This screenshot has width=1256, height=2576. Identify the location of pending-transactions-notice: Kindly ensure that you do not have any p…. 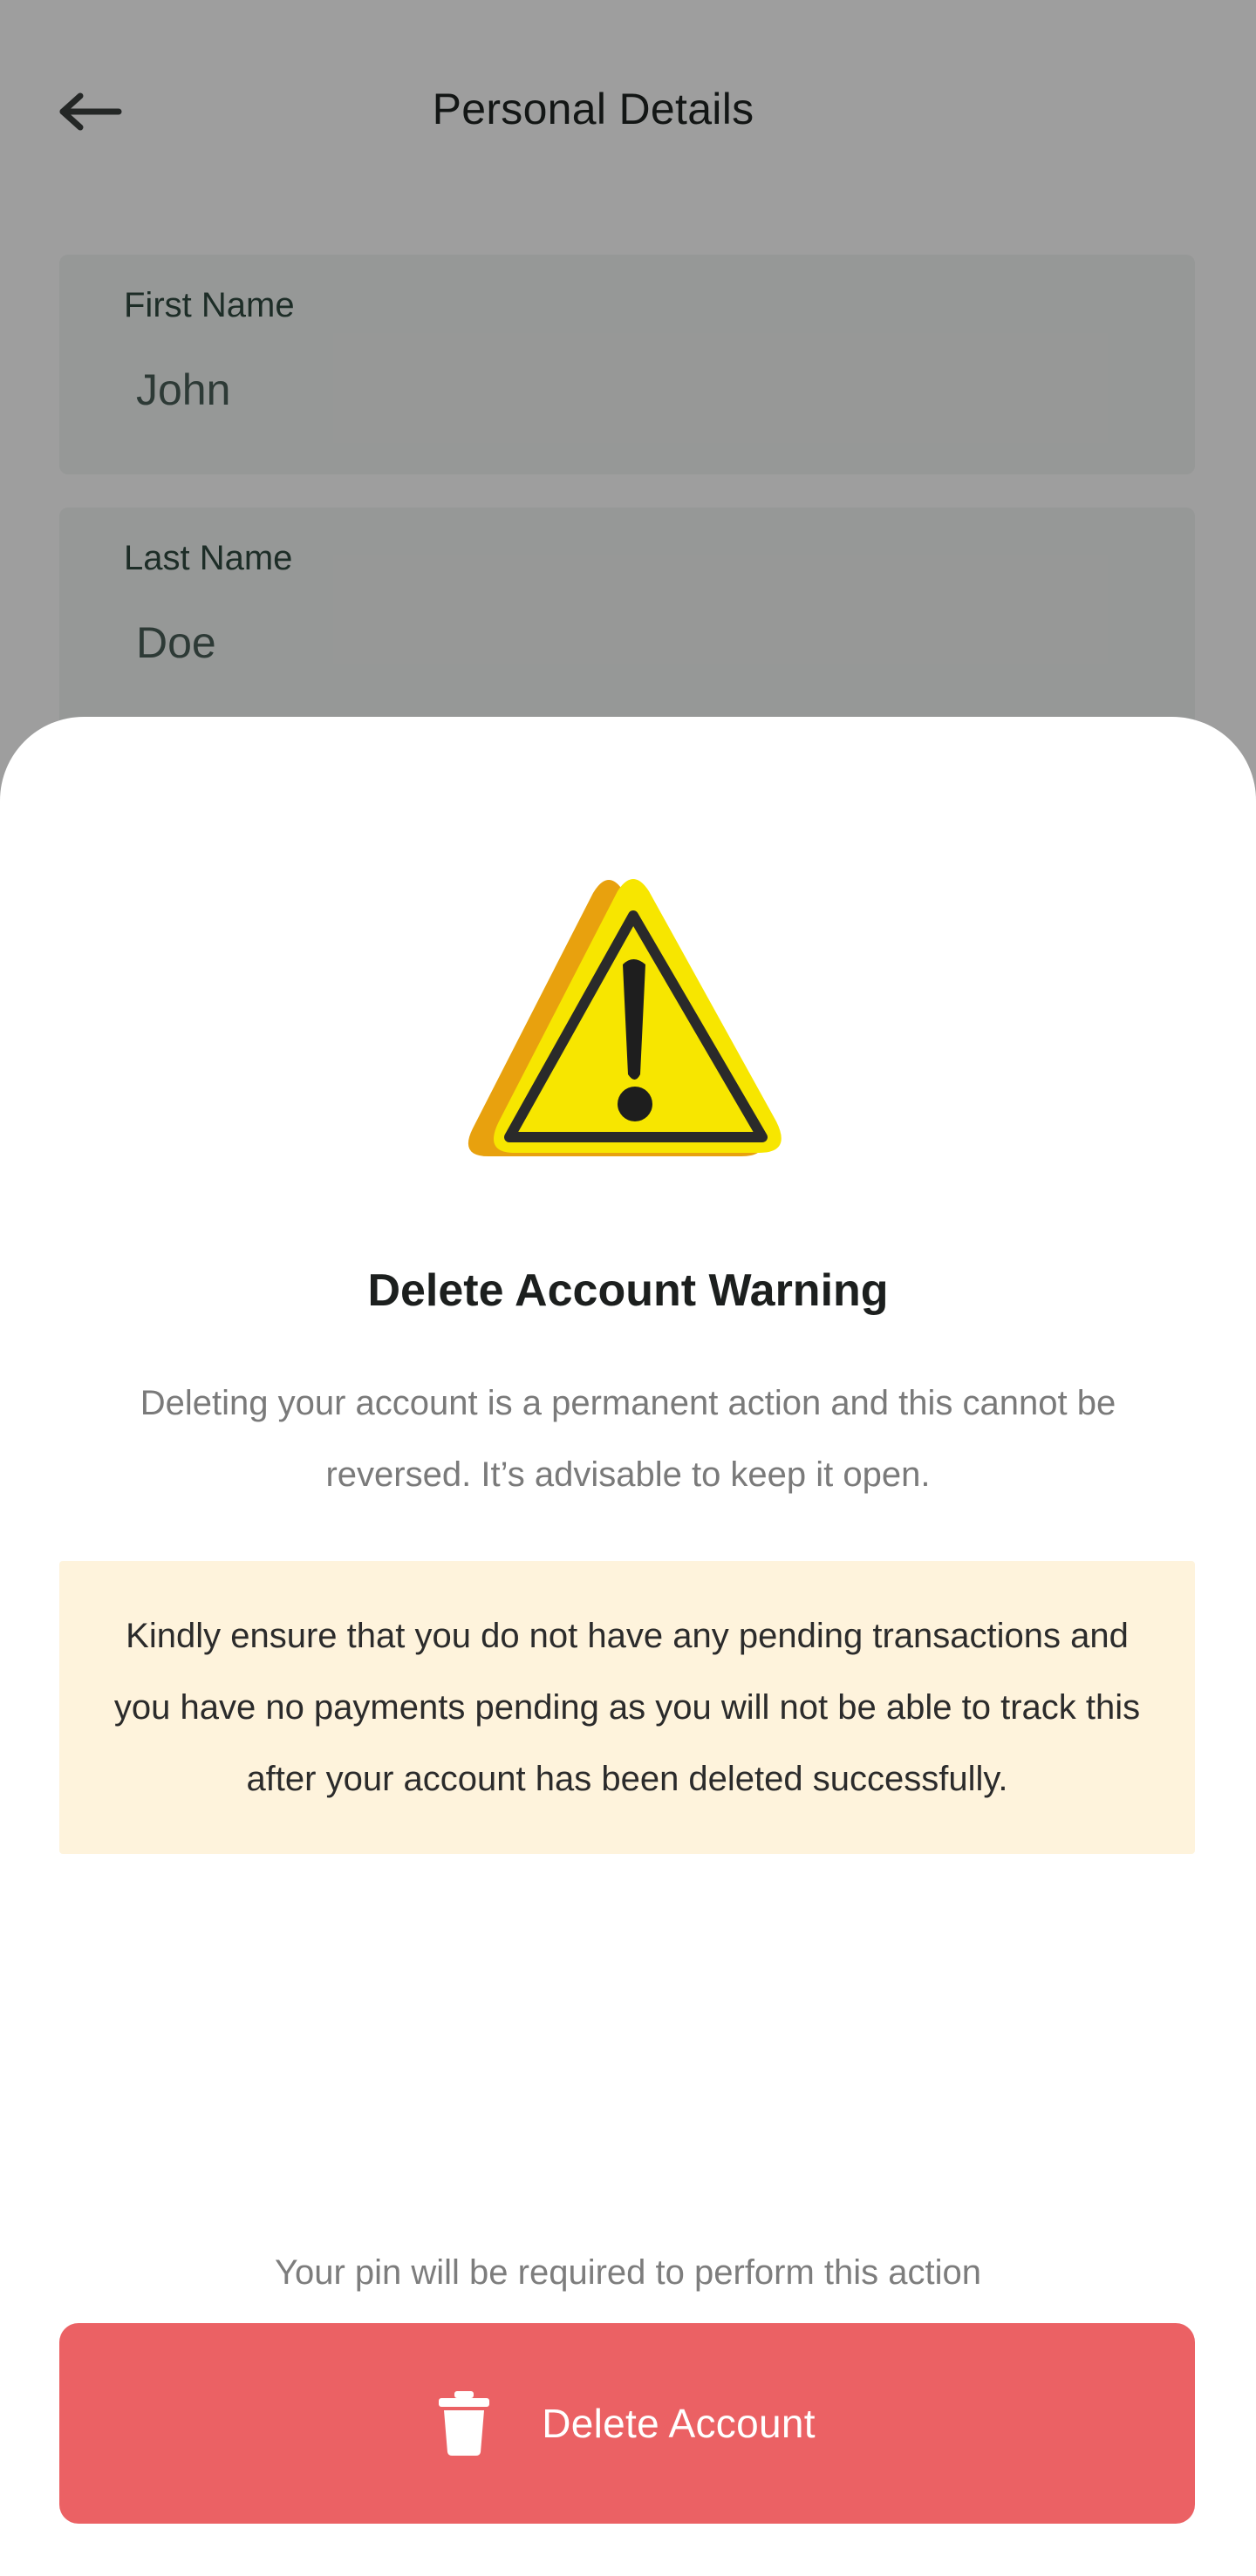
(627, 1708).